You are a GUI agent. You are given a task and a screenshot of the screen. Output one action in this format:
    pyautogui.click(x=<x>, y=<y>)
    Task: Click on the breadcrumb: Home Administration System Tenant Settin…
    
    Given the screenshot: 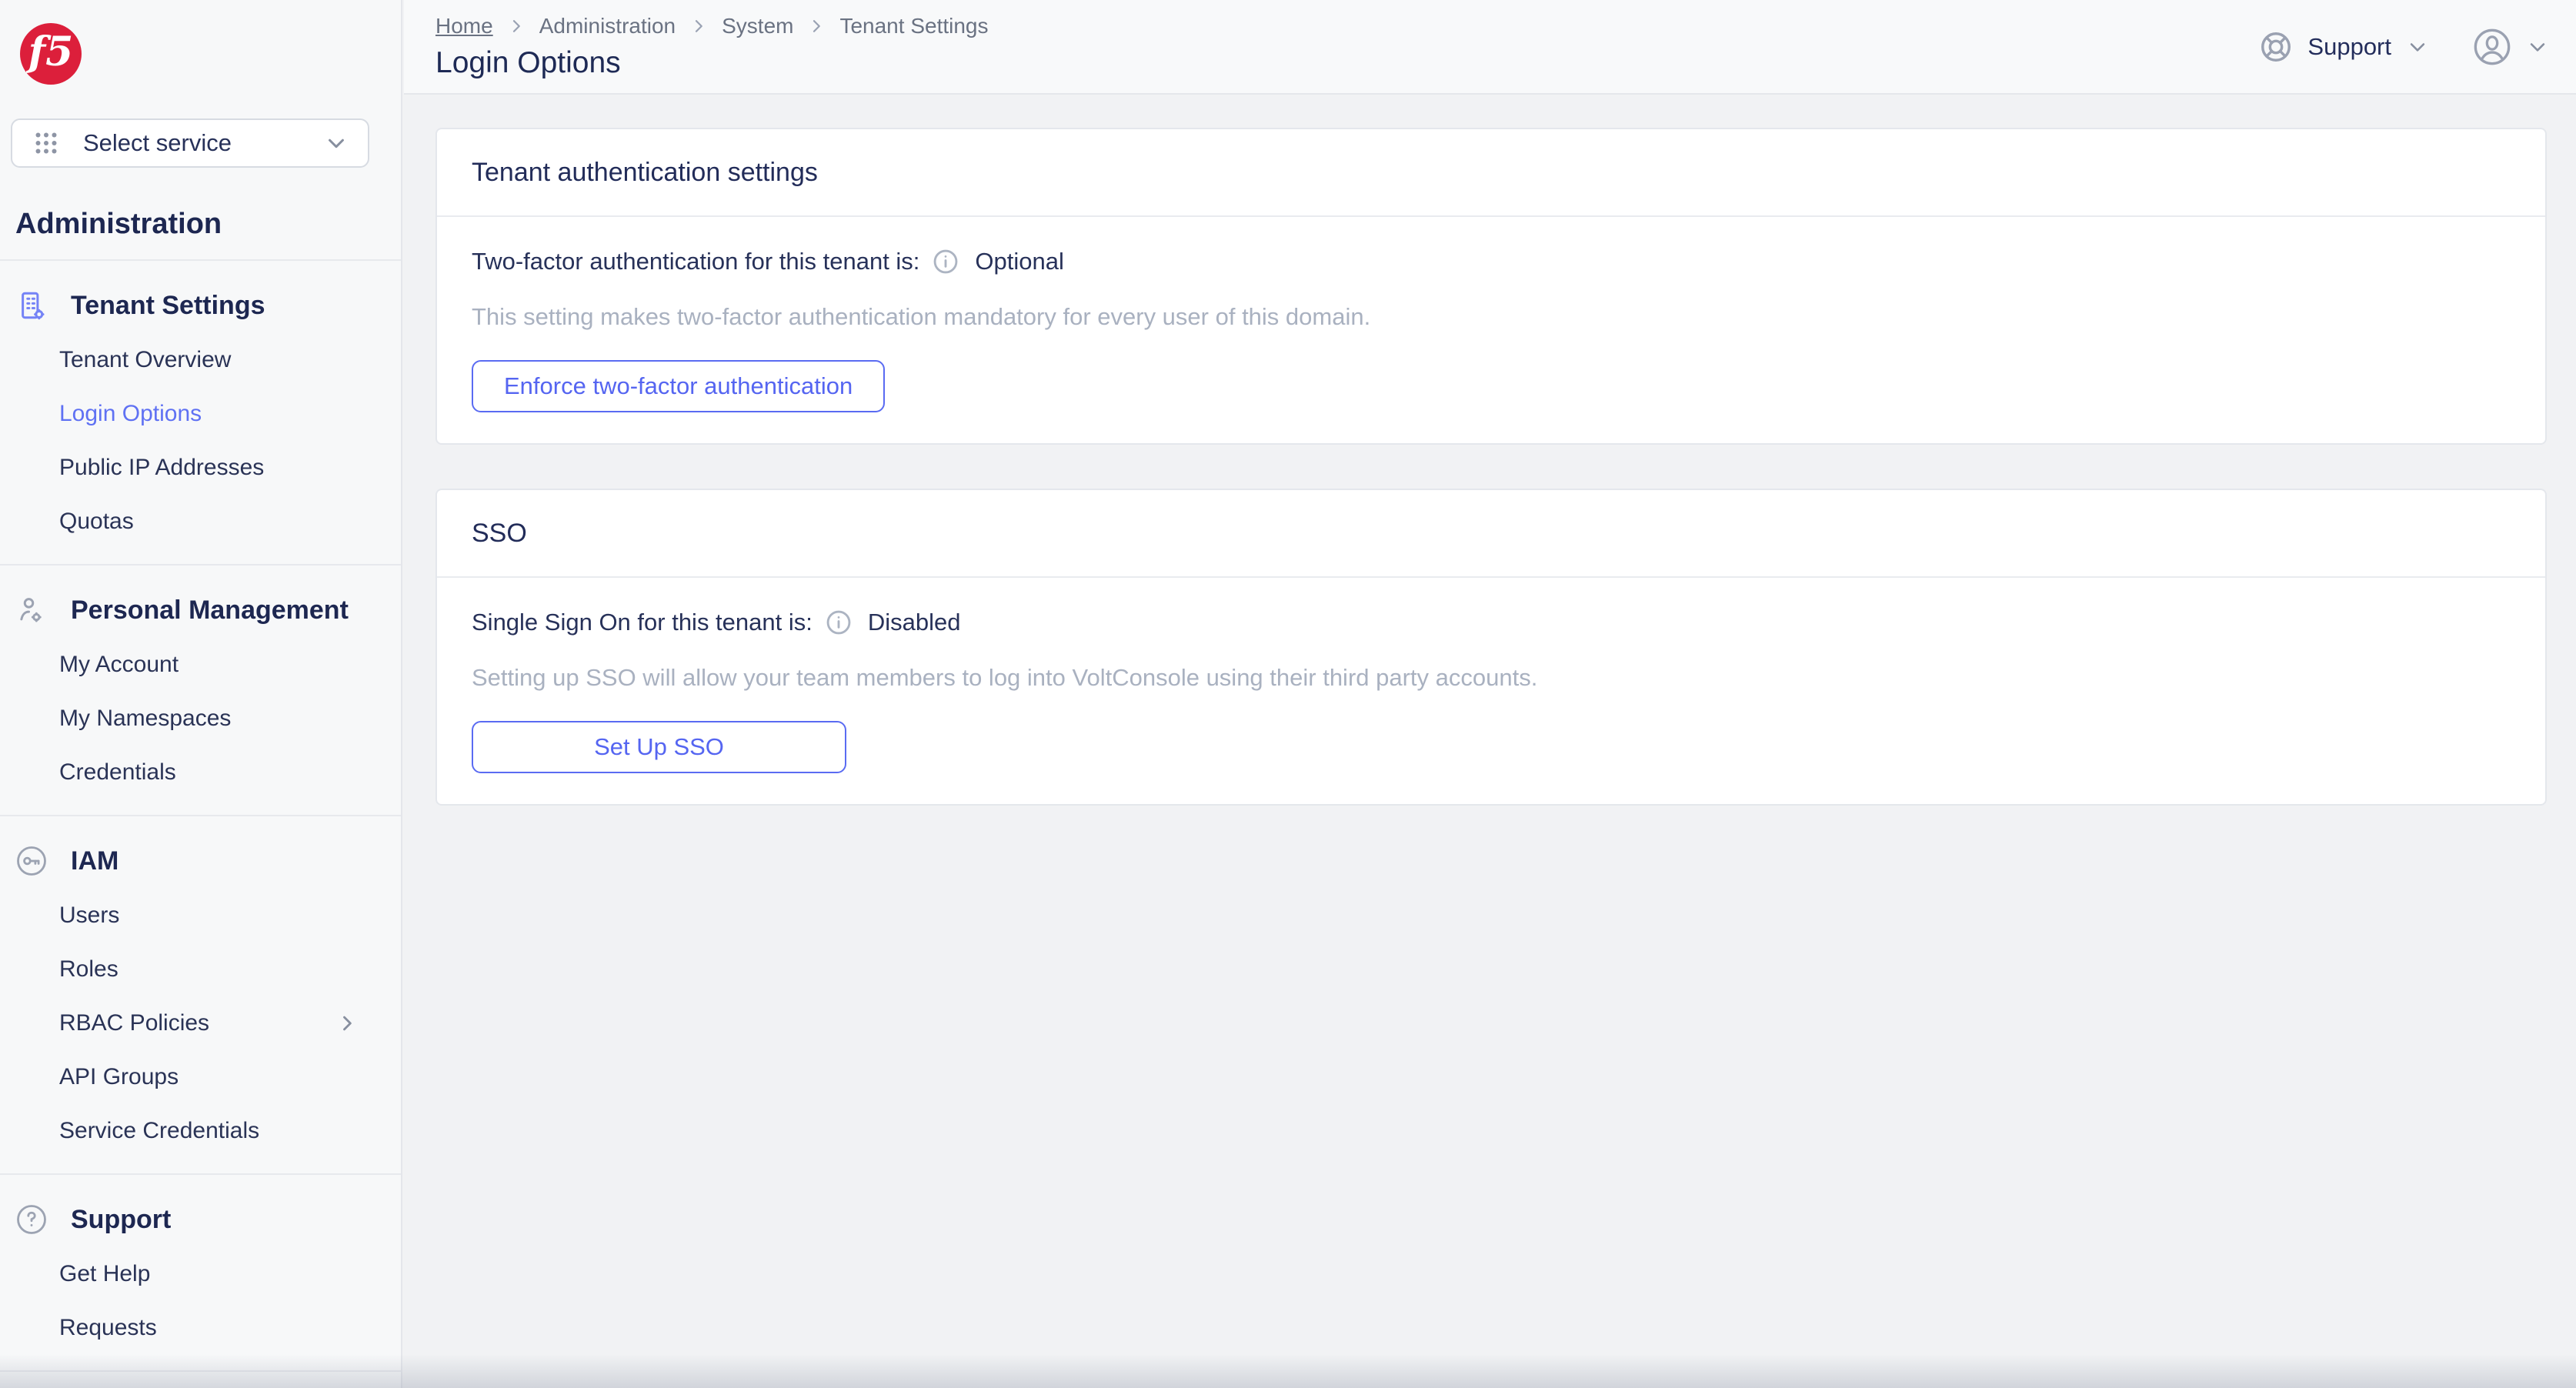 What is the action you would take?
    pyautogui.click(x=712, y=26)
    